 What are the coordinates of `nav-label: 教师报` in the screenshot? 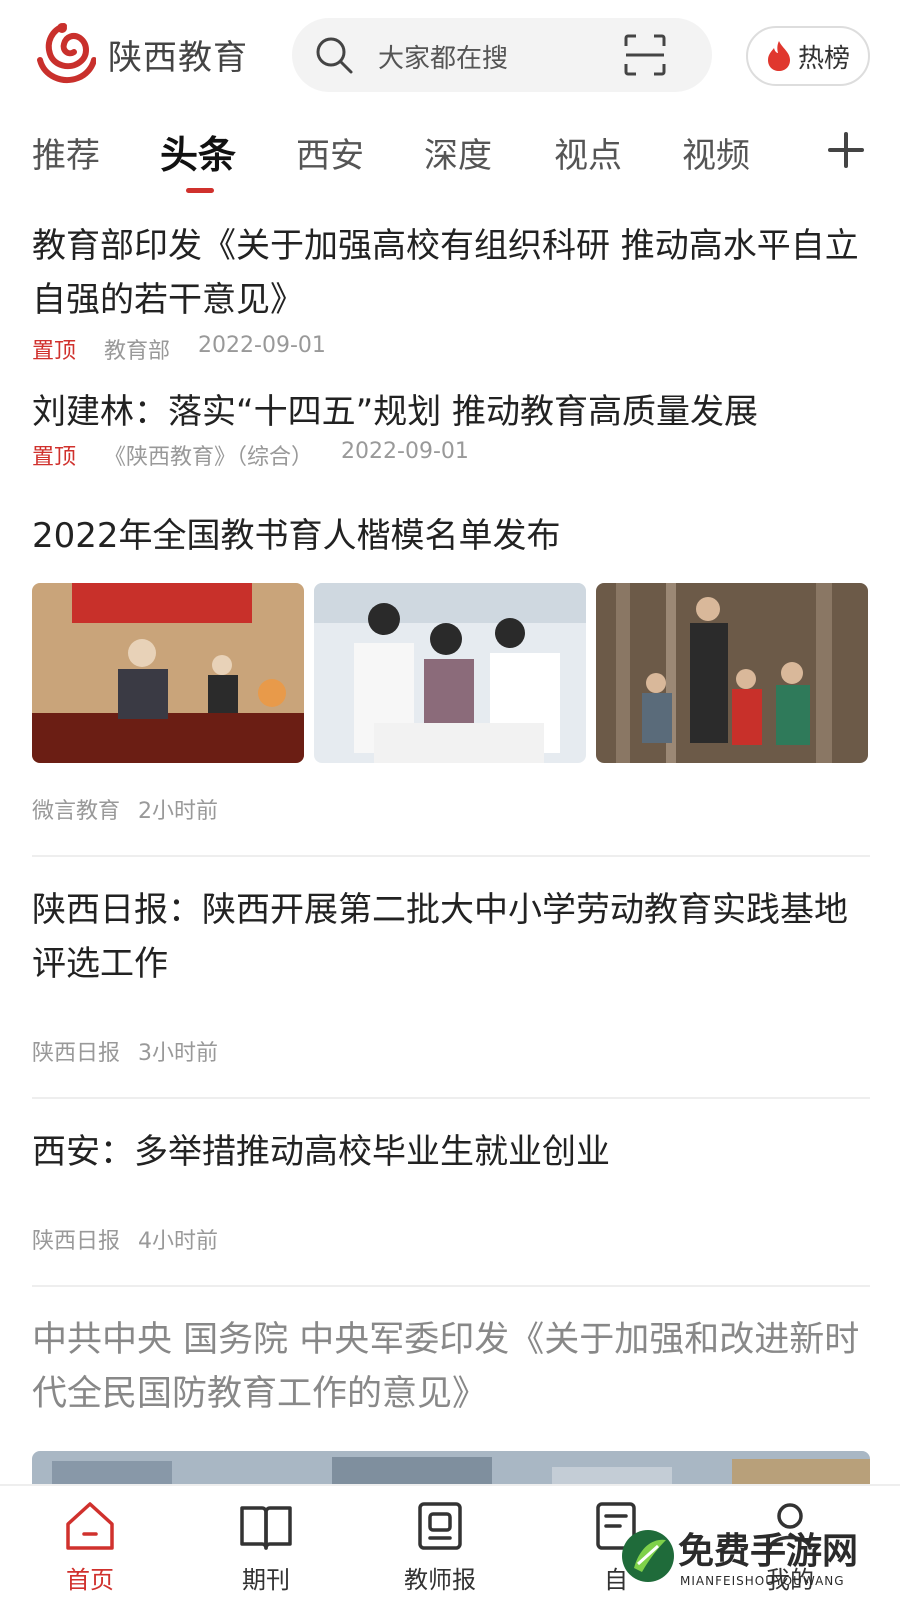 It's located at (440, 1580).